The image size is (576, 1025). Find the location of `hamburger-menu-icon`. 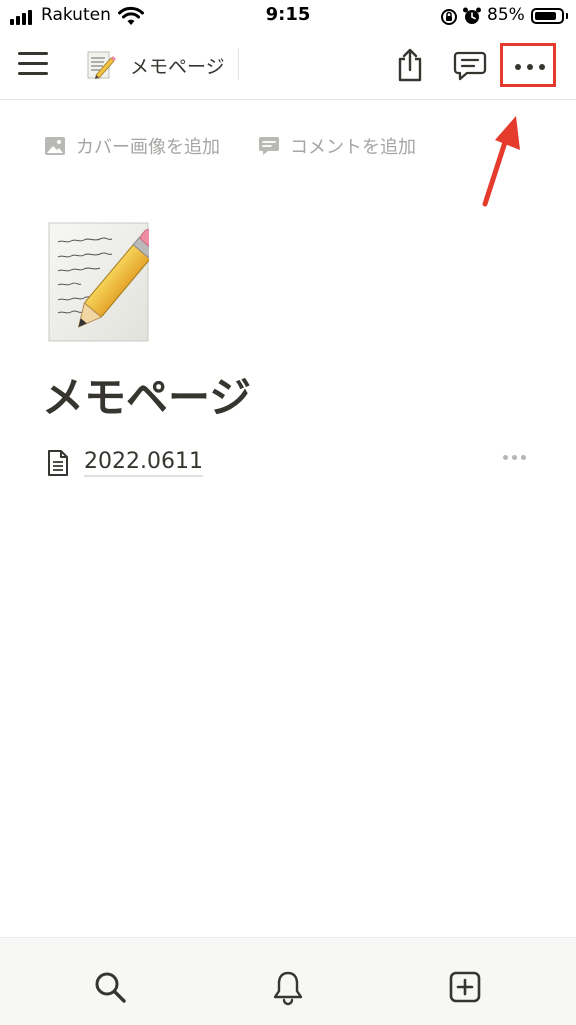

hamburger-menu-icon is located at coordinates (33, 64).